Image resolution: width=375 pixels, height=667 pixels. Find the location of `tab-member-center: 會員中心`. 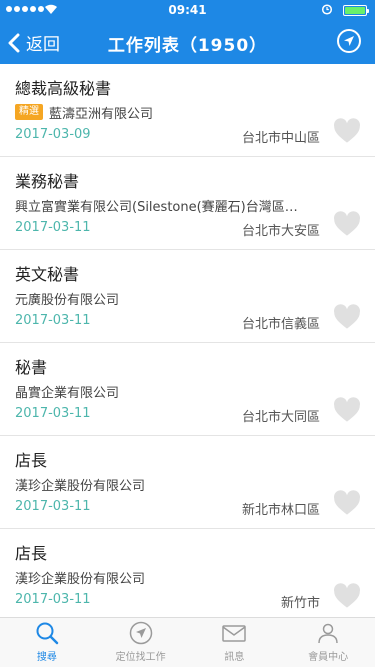

tab-member-center: 會員中心 is located at coordinates (328, 642).